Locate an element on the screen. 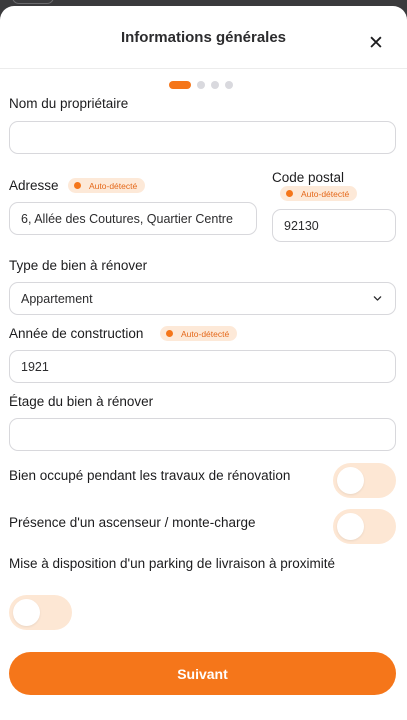  close-button: ✕ is located at coordinates (376, 43).